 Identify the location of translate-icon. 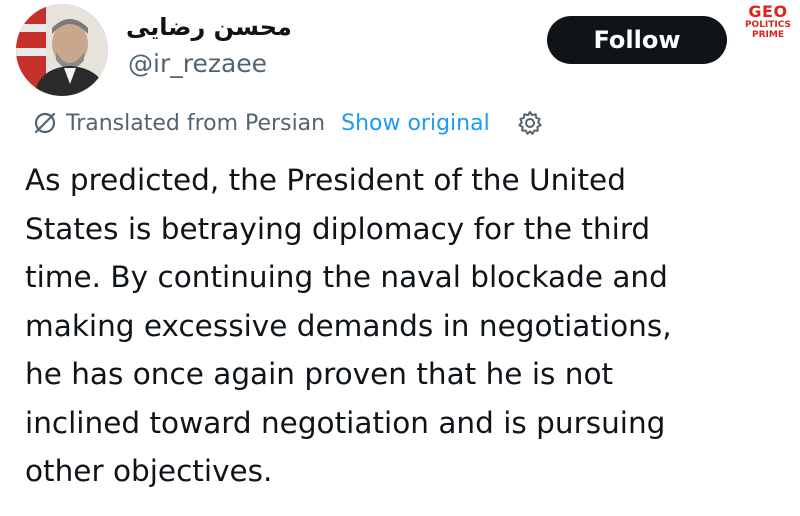
(45, 123).